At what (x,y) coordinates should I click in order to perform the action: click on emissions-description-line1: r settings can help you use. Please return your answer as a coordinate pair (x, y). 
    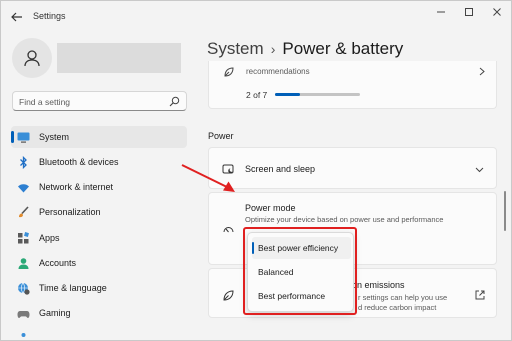
    Looking at the image, I should click on (403, 297).